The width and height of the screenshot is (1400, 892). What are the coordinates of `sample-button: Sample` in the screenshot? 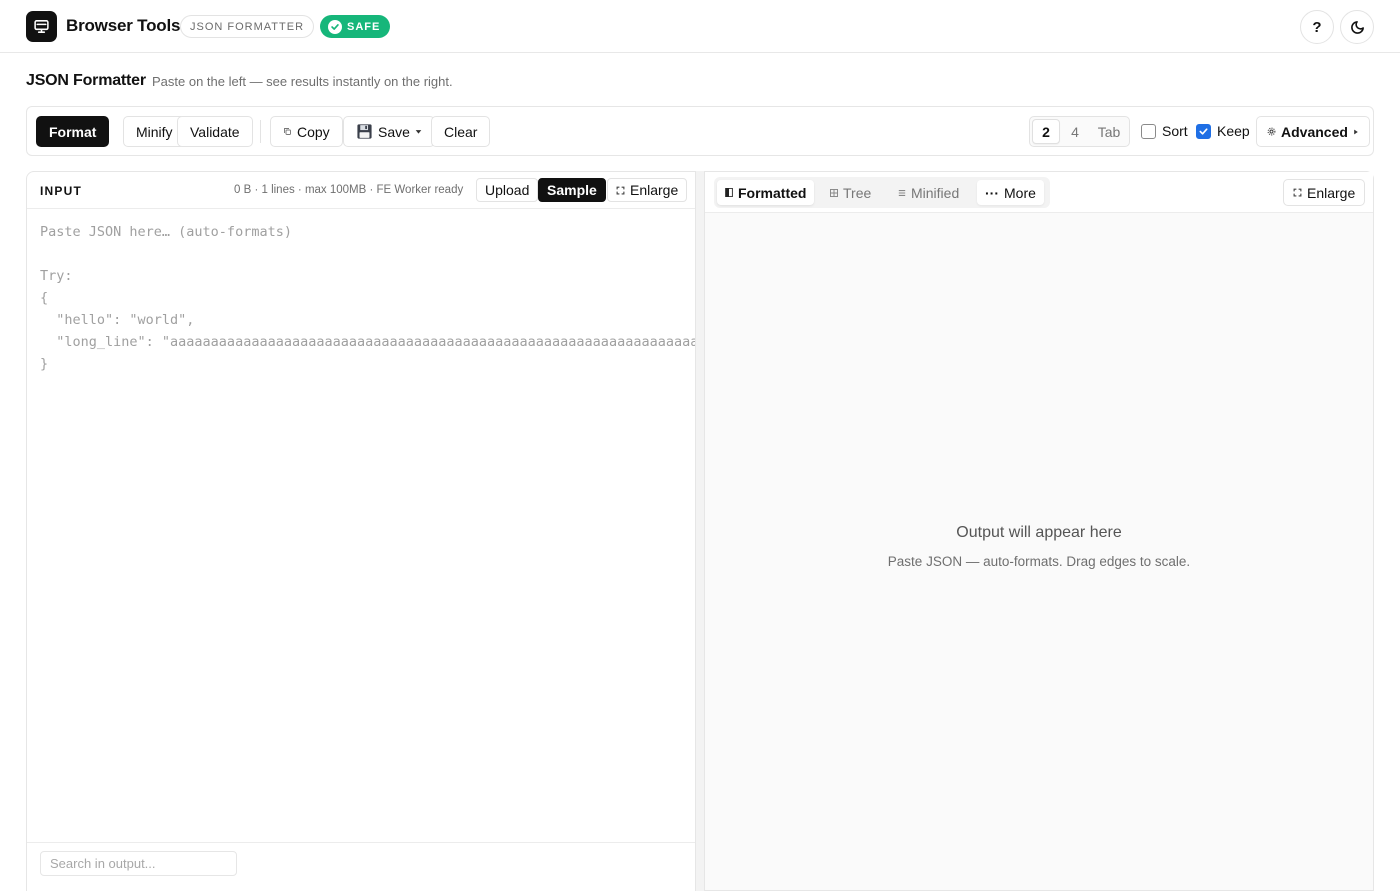 It's located at (572, 190).